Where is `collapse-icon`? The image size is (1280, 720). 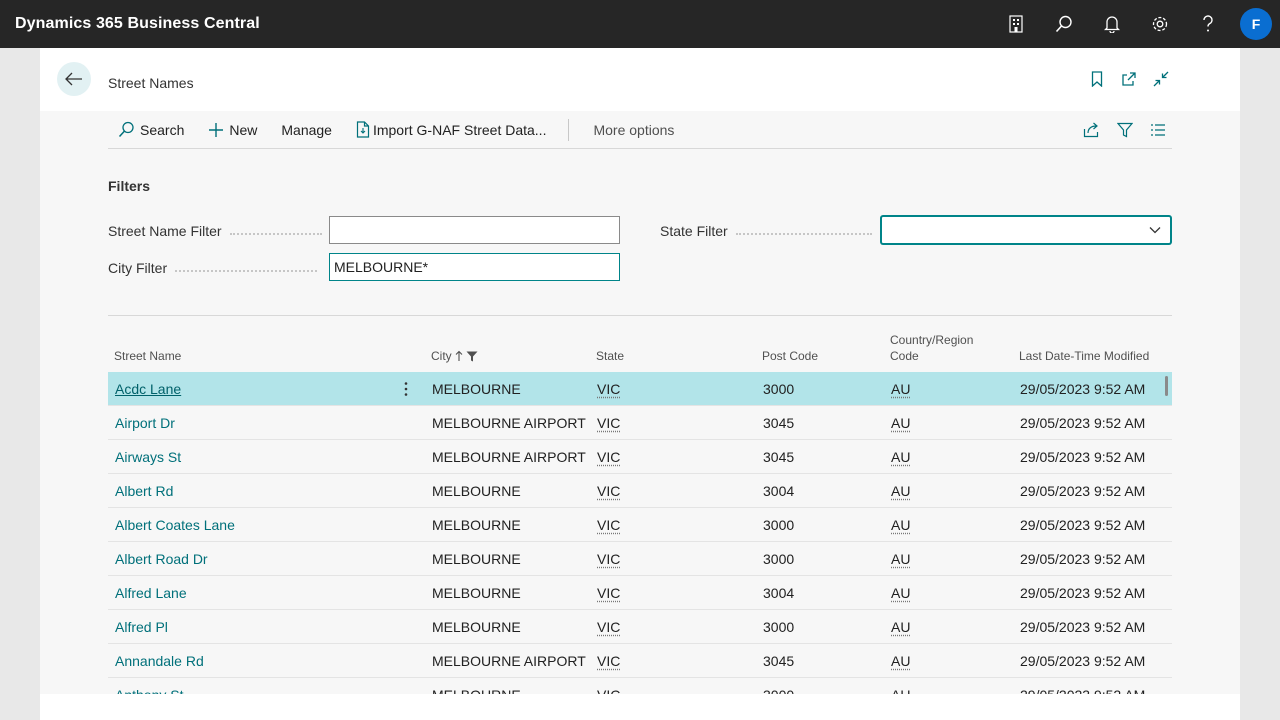 collapse-icon is located at coordinates (1161, 79).